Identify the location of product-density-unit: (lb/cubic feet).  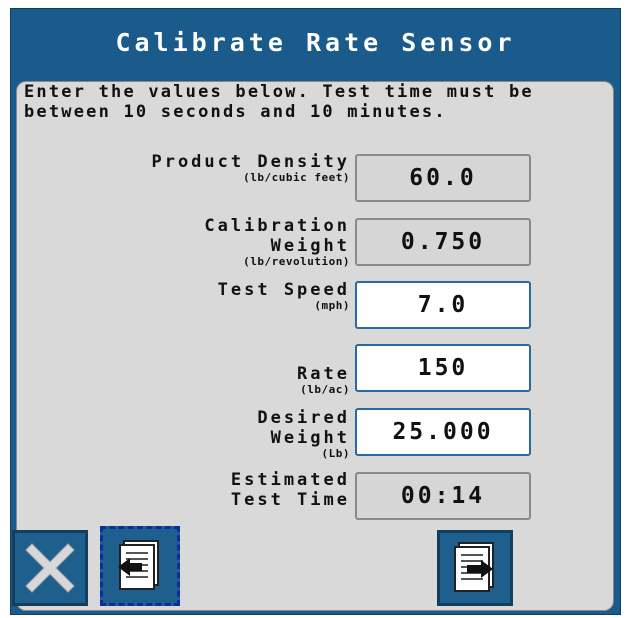
(296, 177).